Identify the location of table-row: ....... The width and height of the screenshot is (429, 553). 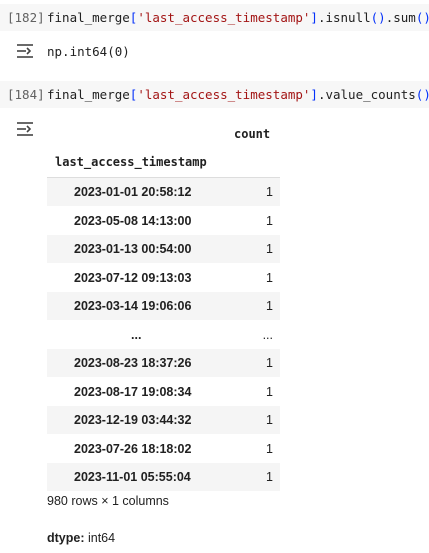
(163, 335).